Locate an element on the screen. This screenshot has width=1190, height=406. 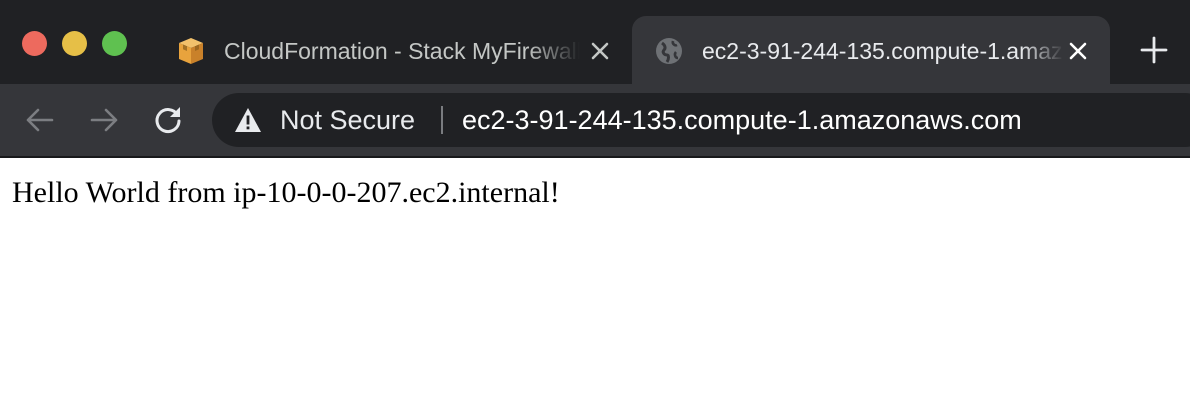
arrow-left-icon is located at coordinates (40, 120).